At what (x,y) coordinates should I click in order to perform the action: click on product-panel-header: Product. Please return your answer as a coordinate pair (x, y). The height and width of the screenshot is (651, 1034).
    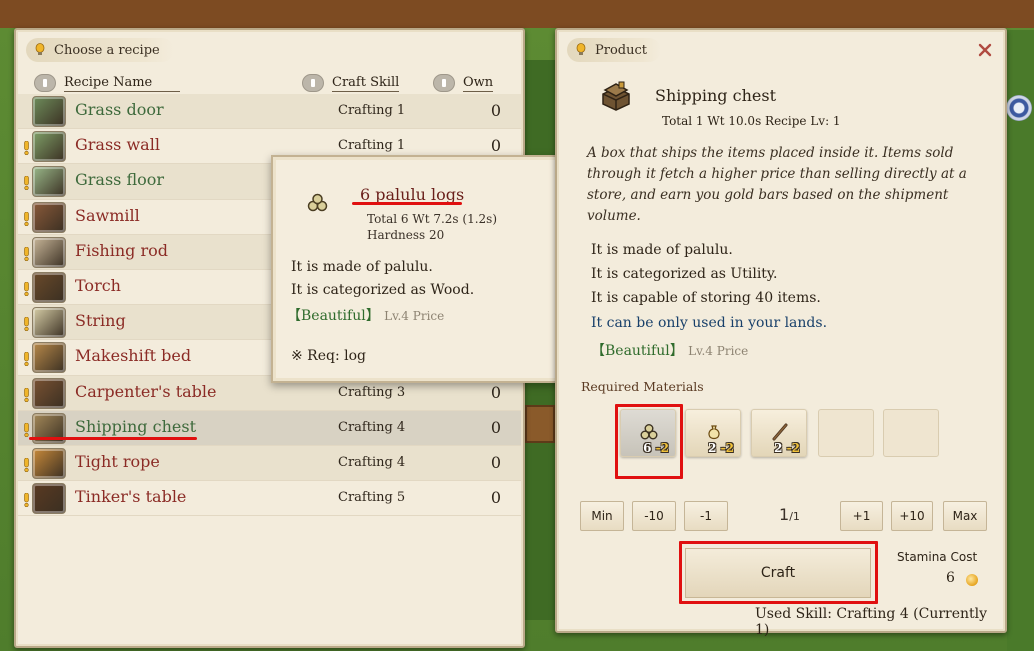
    Looking at the image, I should click on (614, 50).